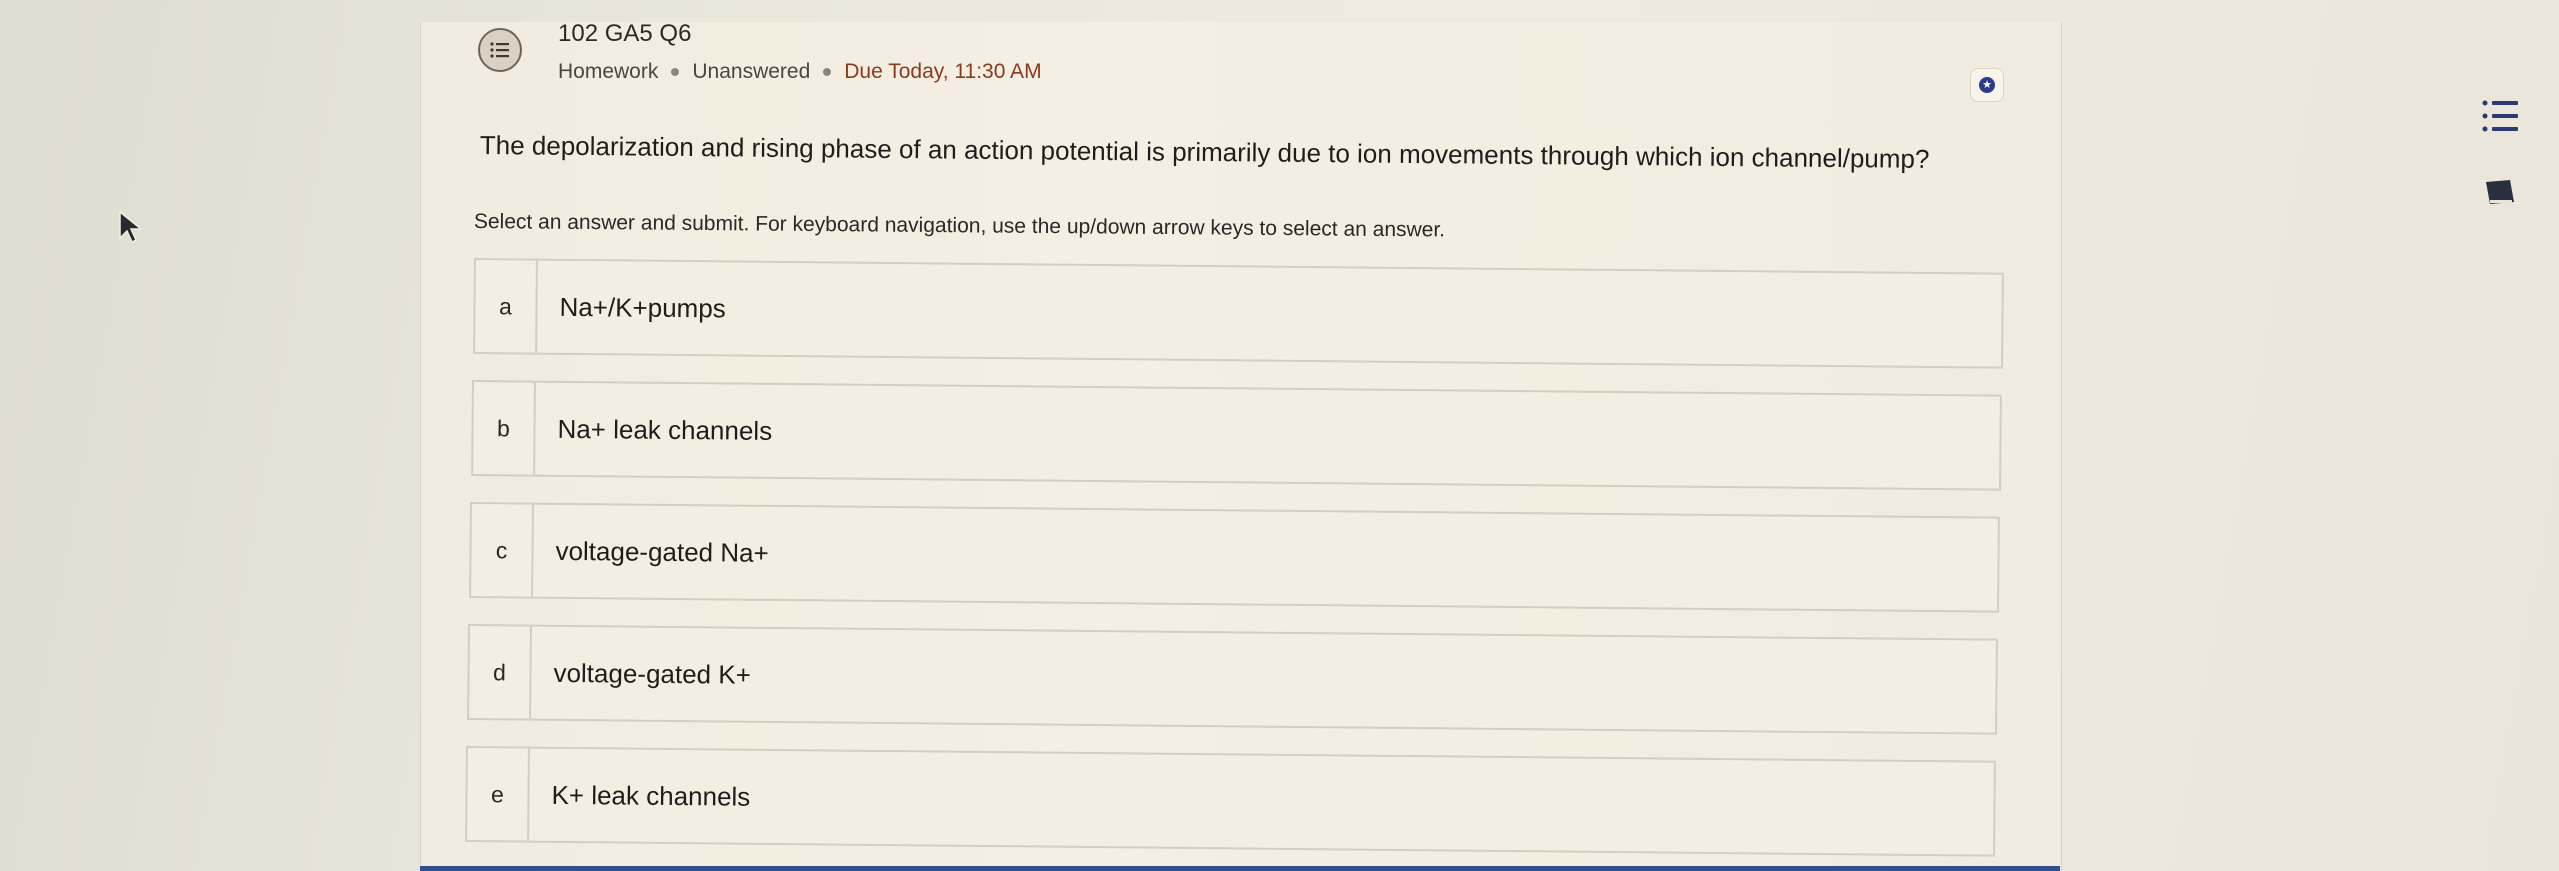 This screenshot has width=2559, height=871. I want to click on star-badge-button: ★, so click(1987, 85).